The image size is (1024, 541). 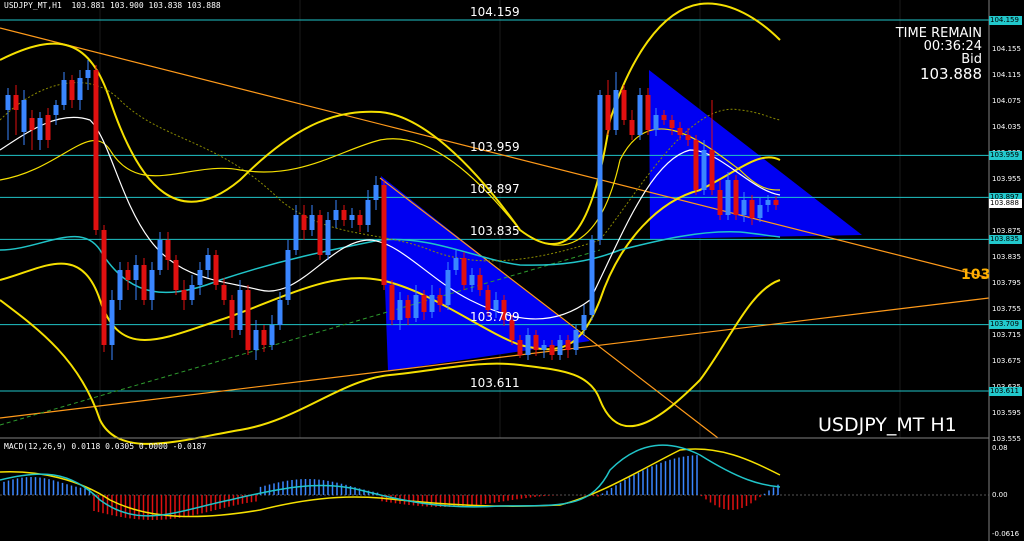 What do you see at coordinates (495, 147) in the screenshot?
I see `level-label: 103.959` at bounding box center [495, 147].